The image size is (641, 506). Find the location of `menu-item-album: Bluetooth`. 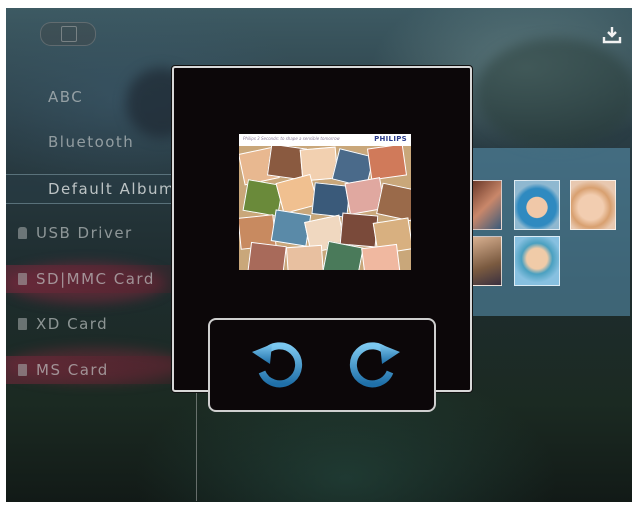

menu-item-album: Bluetooth is located at coordinates (86, 142).